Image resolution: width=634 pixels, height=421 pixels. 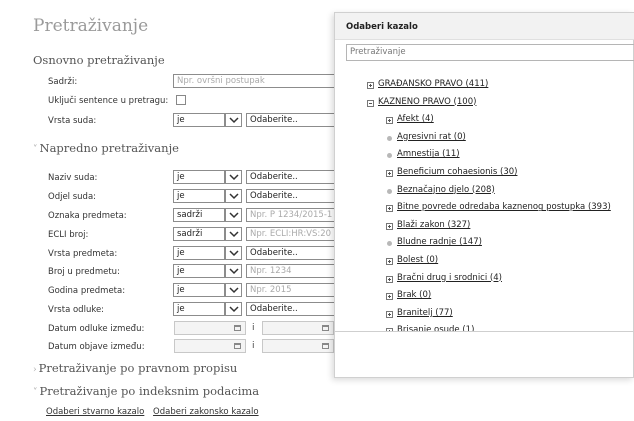 I want to click on link-stvarno-kazalo: Odaberi stvarno kazalo, so click(x=95, y=412).